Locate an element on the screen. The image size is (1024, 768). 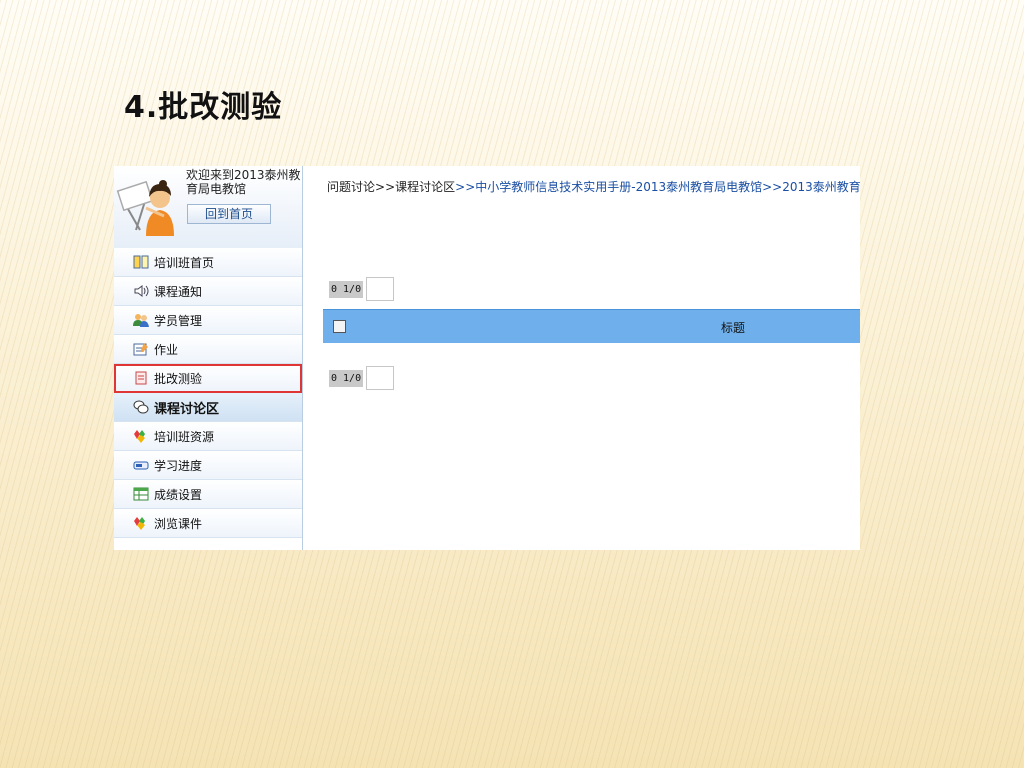
sidebar-item-training-home: 培训班首页 is located at coordinates (208, 262).